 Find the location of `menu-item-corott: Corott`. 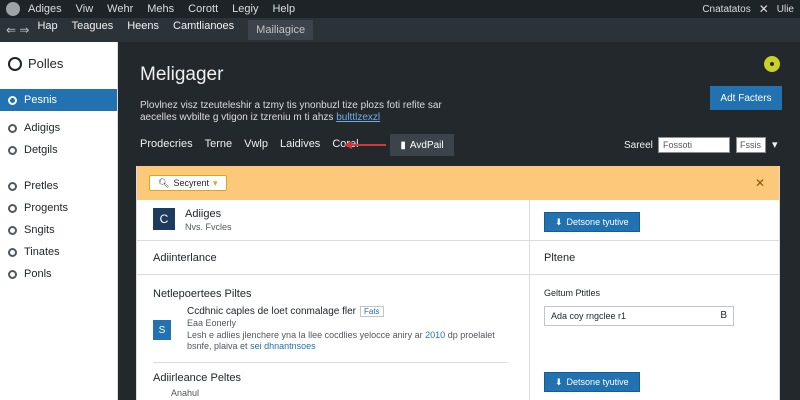

menu-item-corott: Corott is located at coordinates (203, 9).